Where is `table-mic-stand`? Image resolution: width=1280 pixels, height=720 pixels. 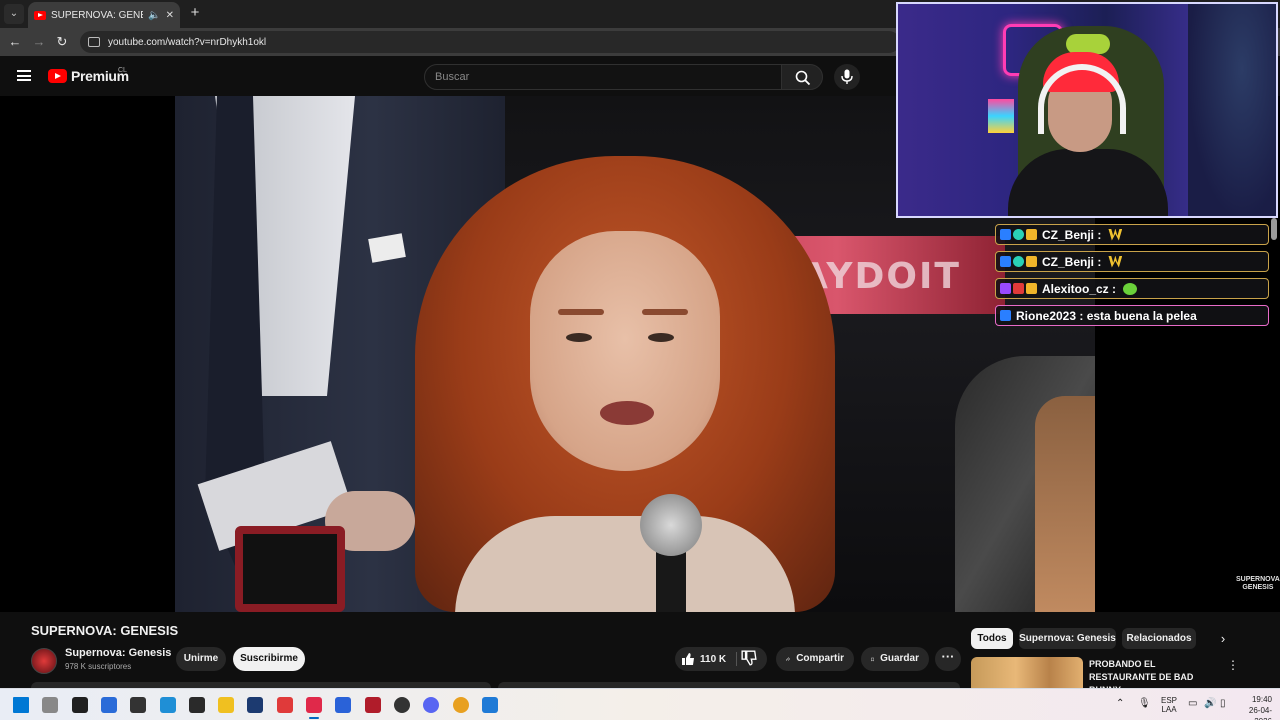 table-mic-stand is located at coordinates (290, 569).